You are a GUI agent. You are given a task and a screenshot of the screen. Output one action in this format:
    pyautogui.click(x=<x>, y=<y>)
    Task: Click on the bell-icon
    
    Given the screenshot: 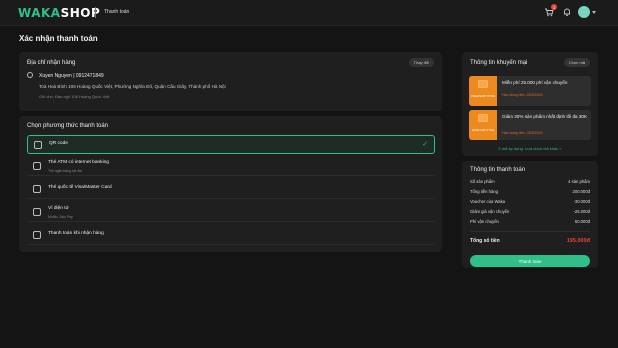 What is the action you would take?
    pyautogui.click(x=567, y=12)
    